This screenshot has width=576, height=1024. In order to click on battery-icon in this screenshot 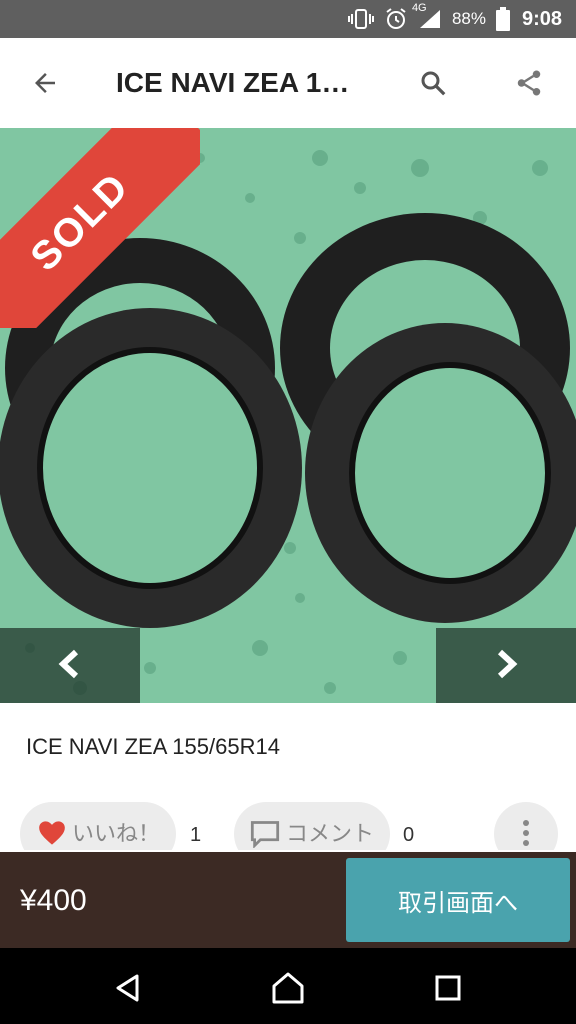, I will do `click(502, 19)`.